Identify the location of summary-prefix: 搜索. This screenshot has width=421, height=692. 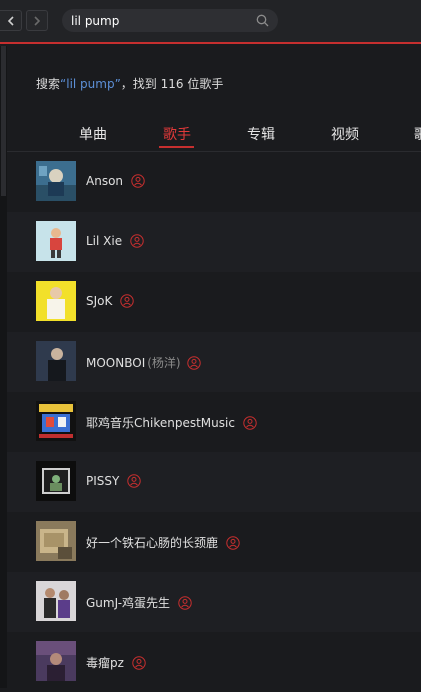
(48, 84).